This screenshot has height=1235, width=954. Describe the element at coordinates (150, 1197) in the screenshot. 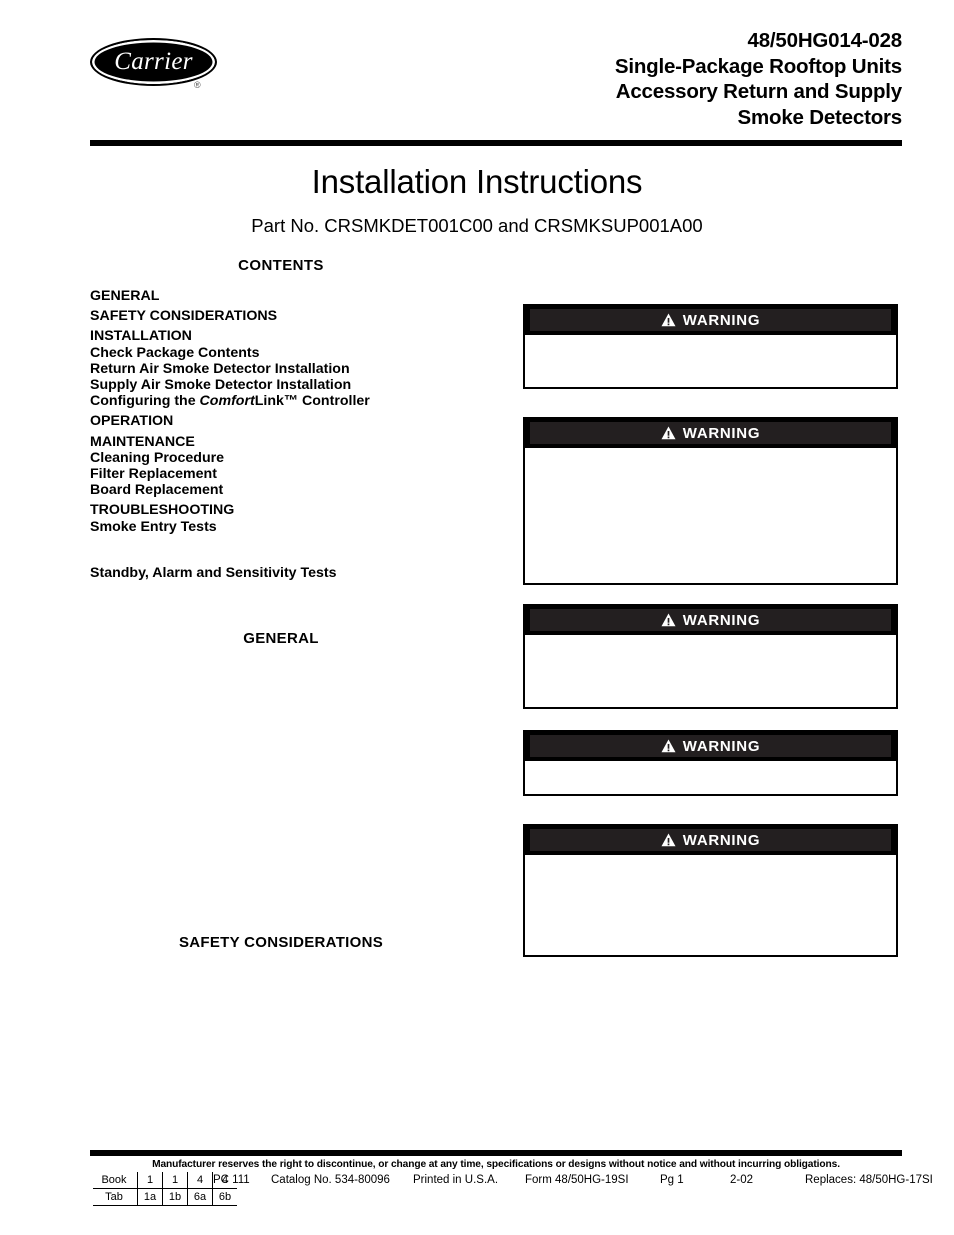

I see `booktab-tab-1: 1a` at that location.